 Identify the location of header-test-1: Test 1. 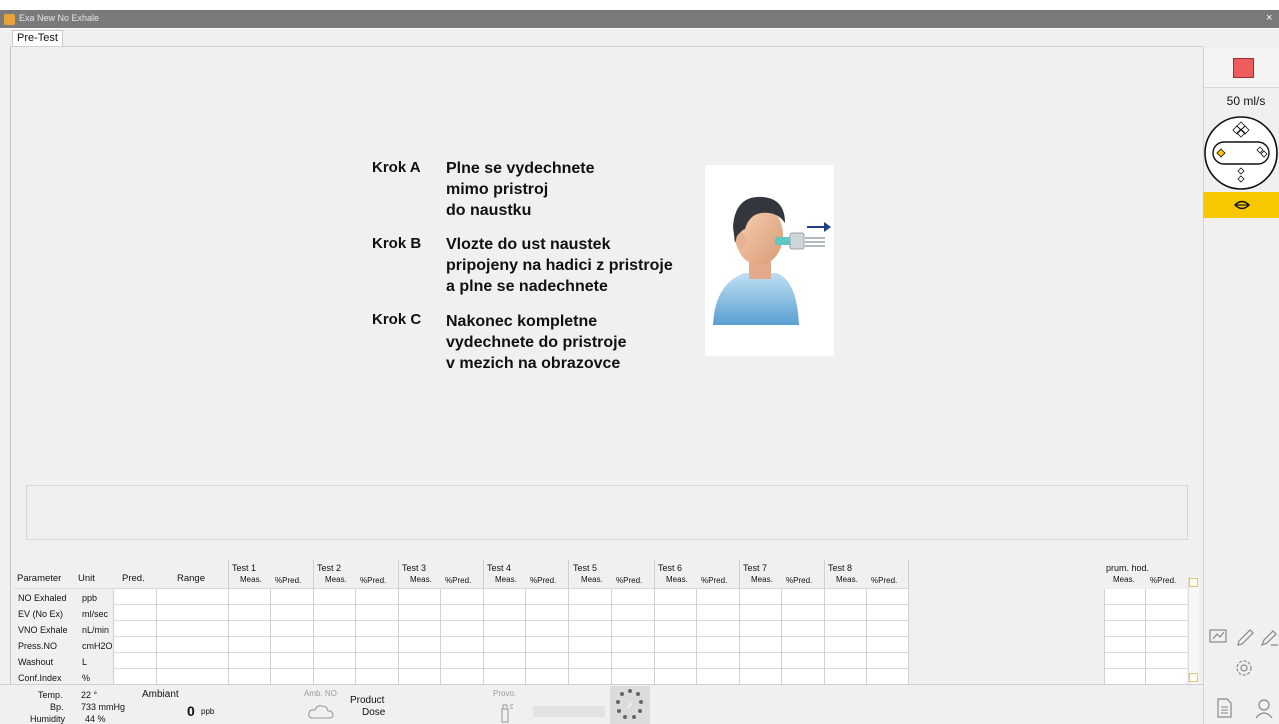
(244, 568).